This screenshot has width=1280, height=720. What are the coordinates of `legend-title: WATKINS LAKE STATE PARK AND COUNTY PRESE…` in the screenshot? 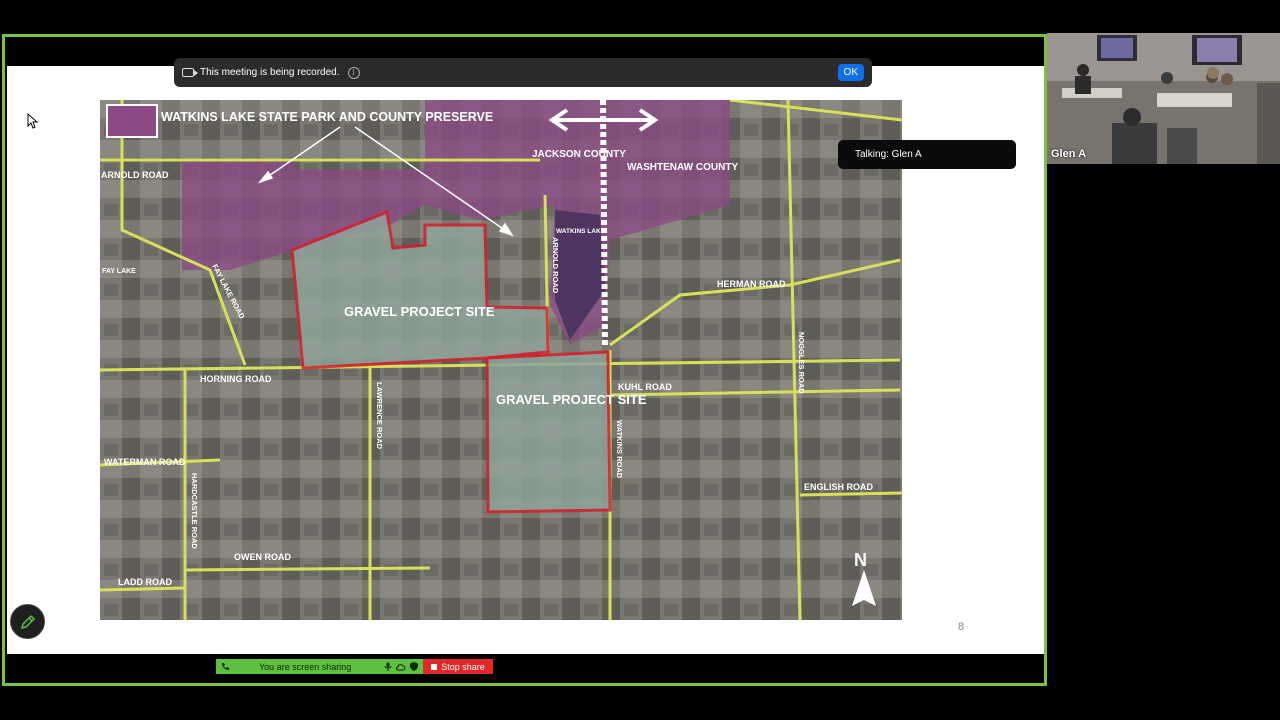 It's located at (327, 117).